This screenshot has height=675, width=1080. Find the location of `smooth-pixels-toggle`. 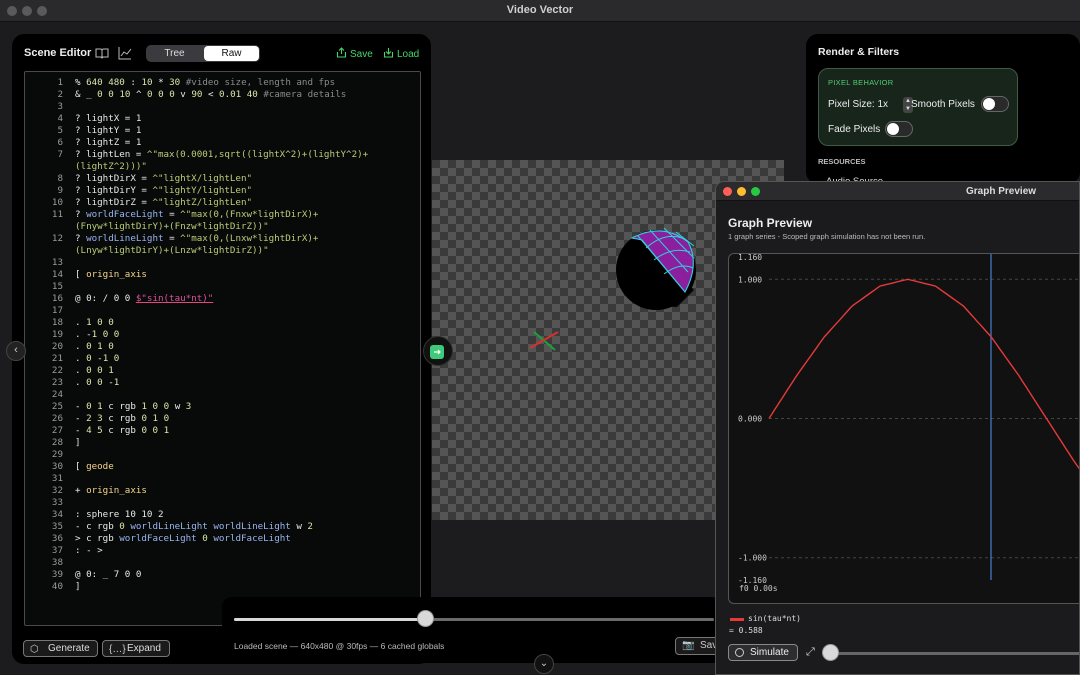

smooth-pixels-toggle is located at coordinates (995, 104).